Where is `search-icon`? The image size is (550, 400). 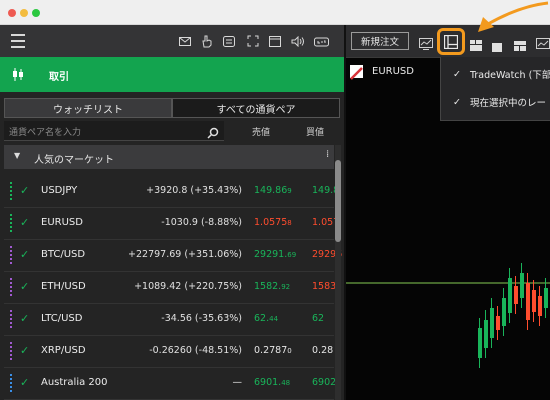 search-icon is located at coordinates (213, 133).